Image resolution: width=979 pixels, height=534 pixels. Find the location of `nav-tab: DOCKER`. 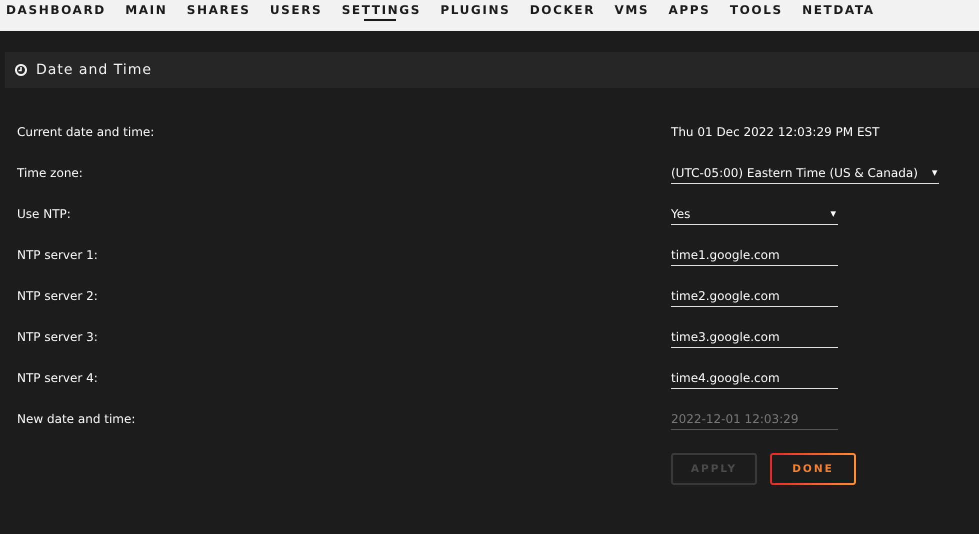

nav-tab: DOCKER is located at coordinates (563, 14).